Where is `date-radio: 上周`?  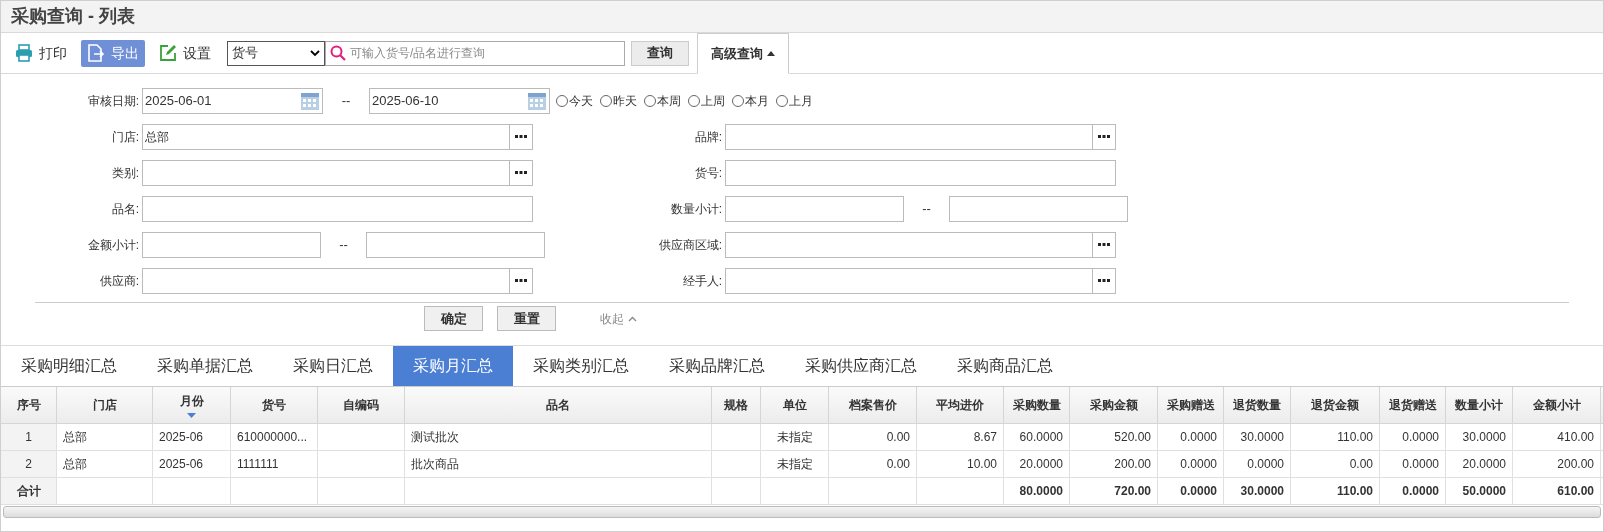
date-radio: 上周 is located at coordinates (706, 101).